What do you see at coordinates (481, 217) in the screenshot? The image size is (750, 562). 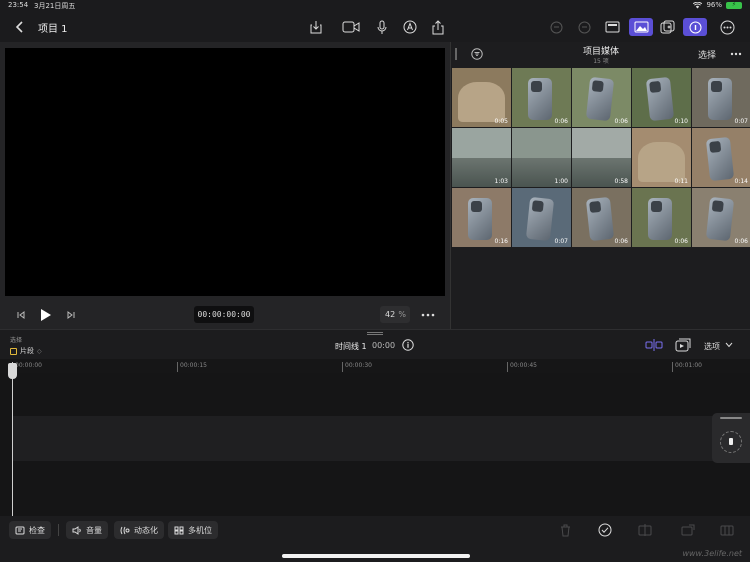 I see `media-thumbnail: 0:16` at bounding box center [481, 217].